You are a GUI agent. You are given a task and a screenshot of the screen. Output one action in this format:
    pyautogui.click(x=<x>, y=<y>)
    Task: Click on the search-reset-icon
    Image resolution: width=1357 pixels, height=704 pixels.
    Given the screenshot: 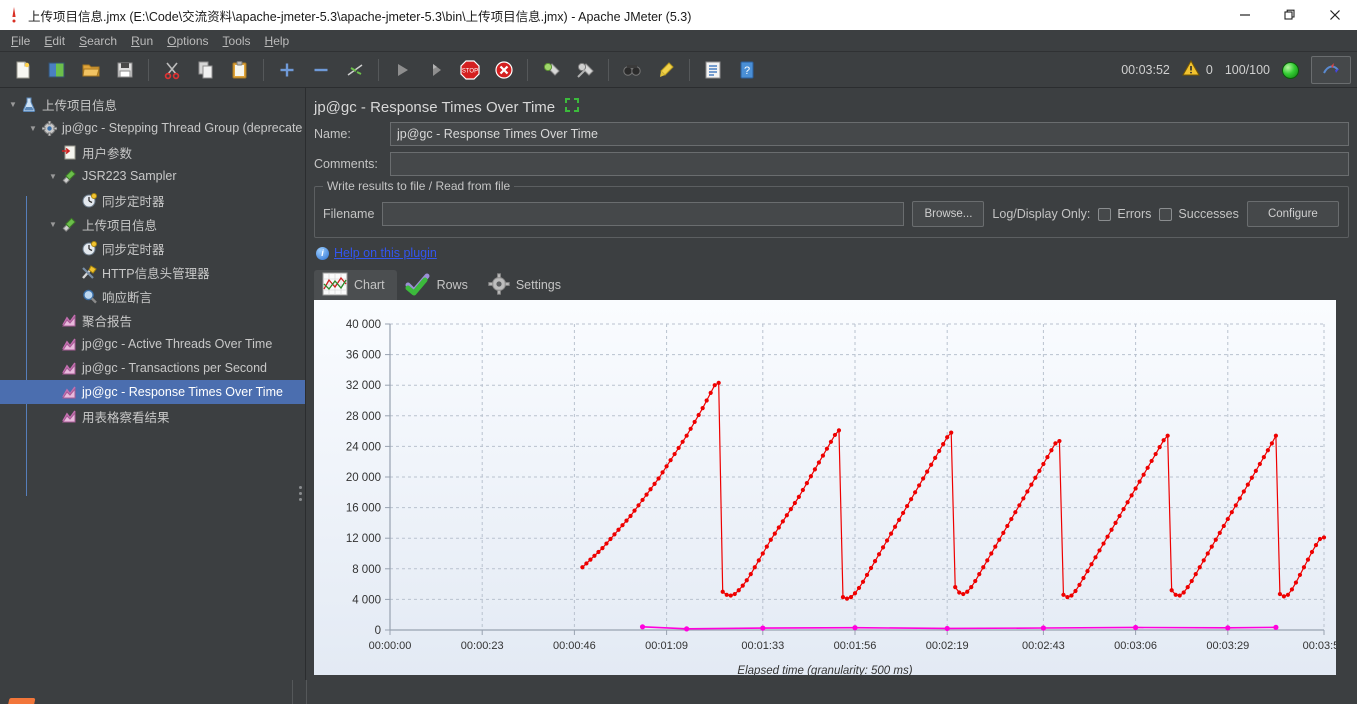 What is the action you would take?
    pyautogui.click(x=666, y=70)
    